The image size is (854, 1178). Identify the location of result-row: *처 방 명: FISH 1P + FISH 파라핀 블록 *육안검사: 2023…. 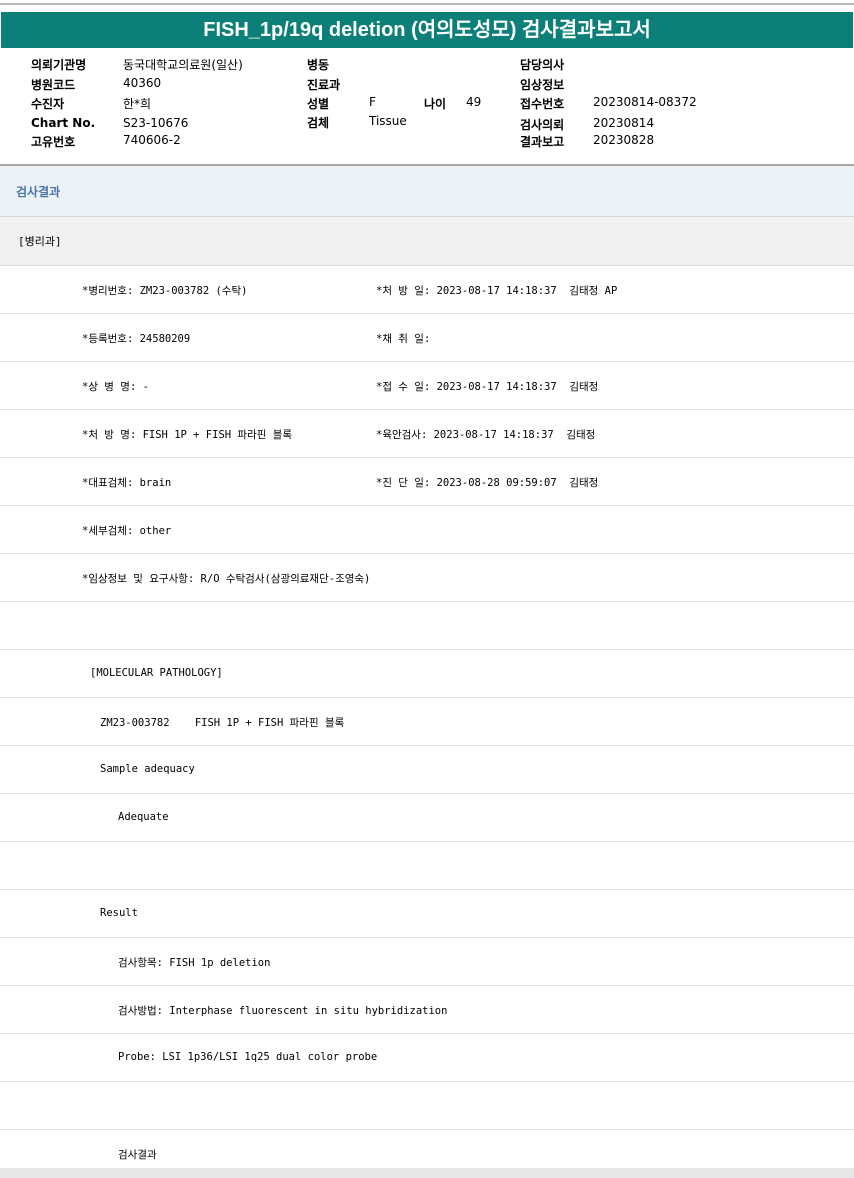
(427, 434).